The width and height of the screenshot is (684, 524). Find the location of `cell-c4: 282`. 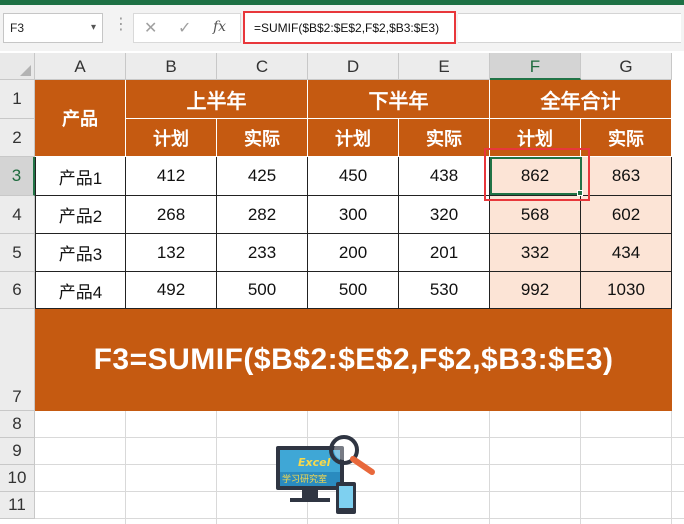

cell-c4: 282 is located at coordinates (262, 215).